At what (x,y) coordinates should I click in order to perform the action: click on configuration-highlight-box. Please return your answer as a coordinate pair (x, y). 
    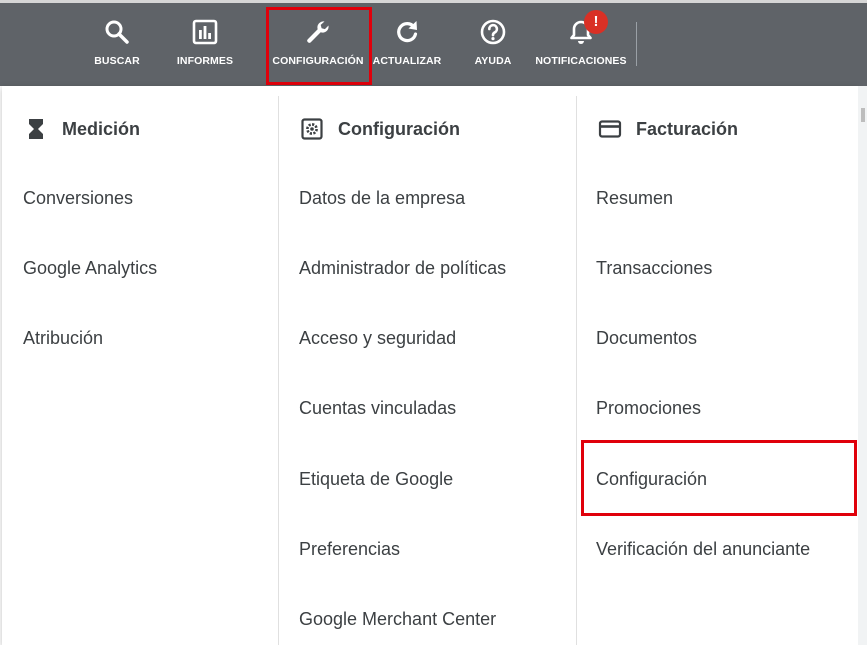
    Looking at the image, I should click on (319, 46).